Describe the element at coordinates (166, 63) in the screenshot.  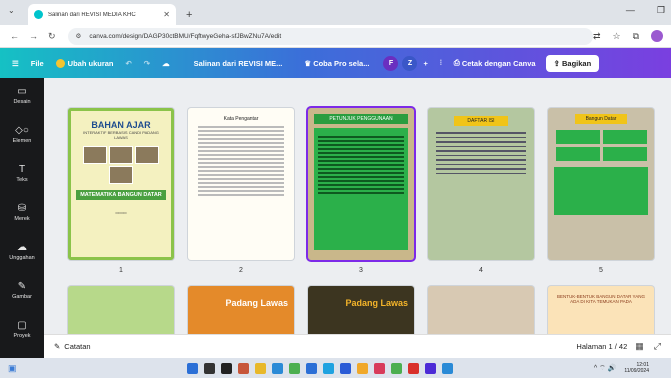
I see `cloud-sync-icon: ☁` at that location.